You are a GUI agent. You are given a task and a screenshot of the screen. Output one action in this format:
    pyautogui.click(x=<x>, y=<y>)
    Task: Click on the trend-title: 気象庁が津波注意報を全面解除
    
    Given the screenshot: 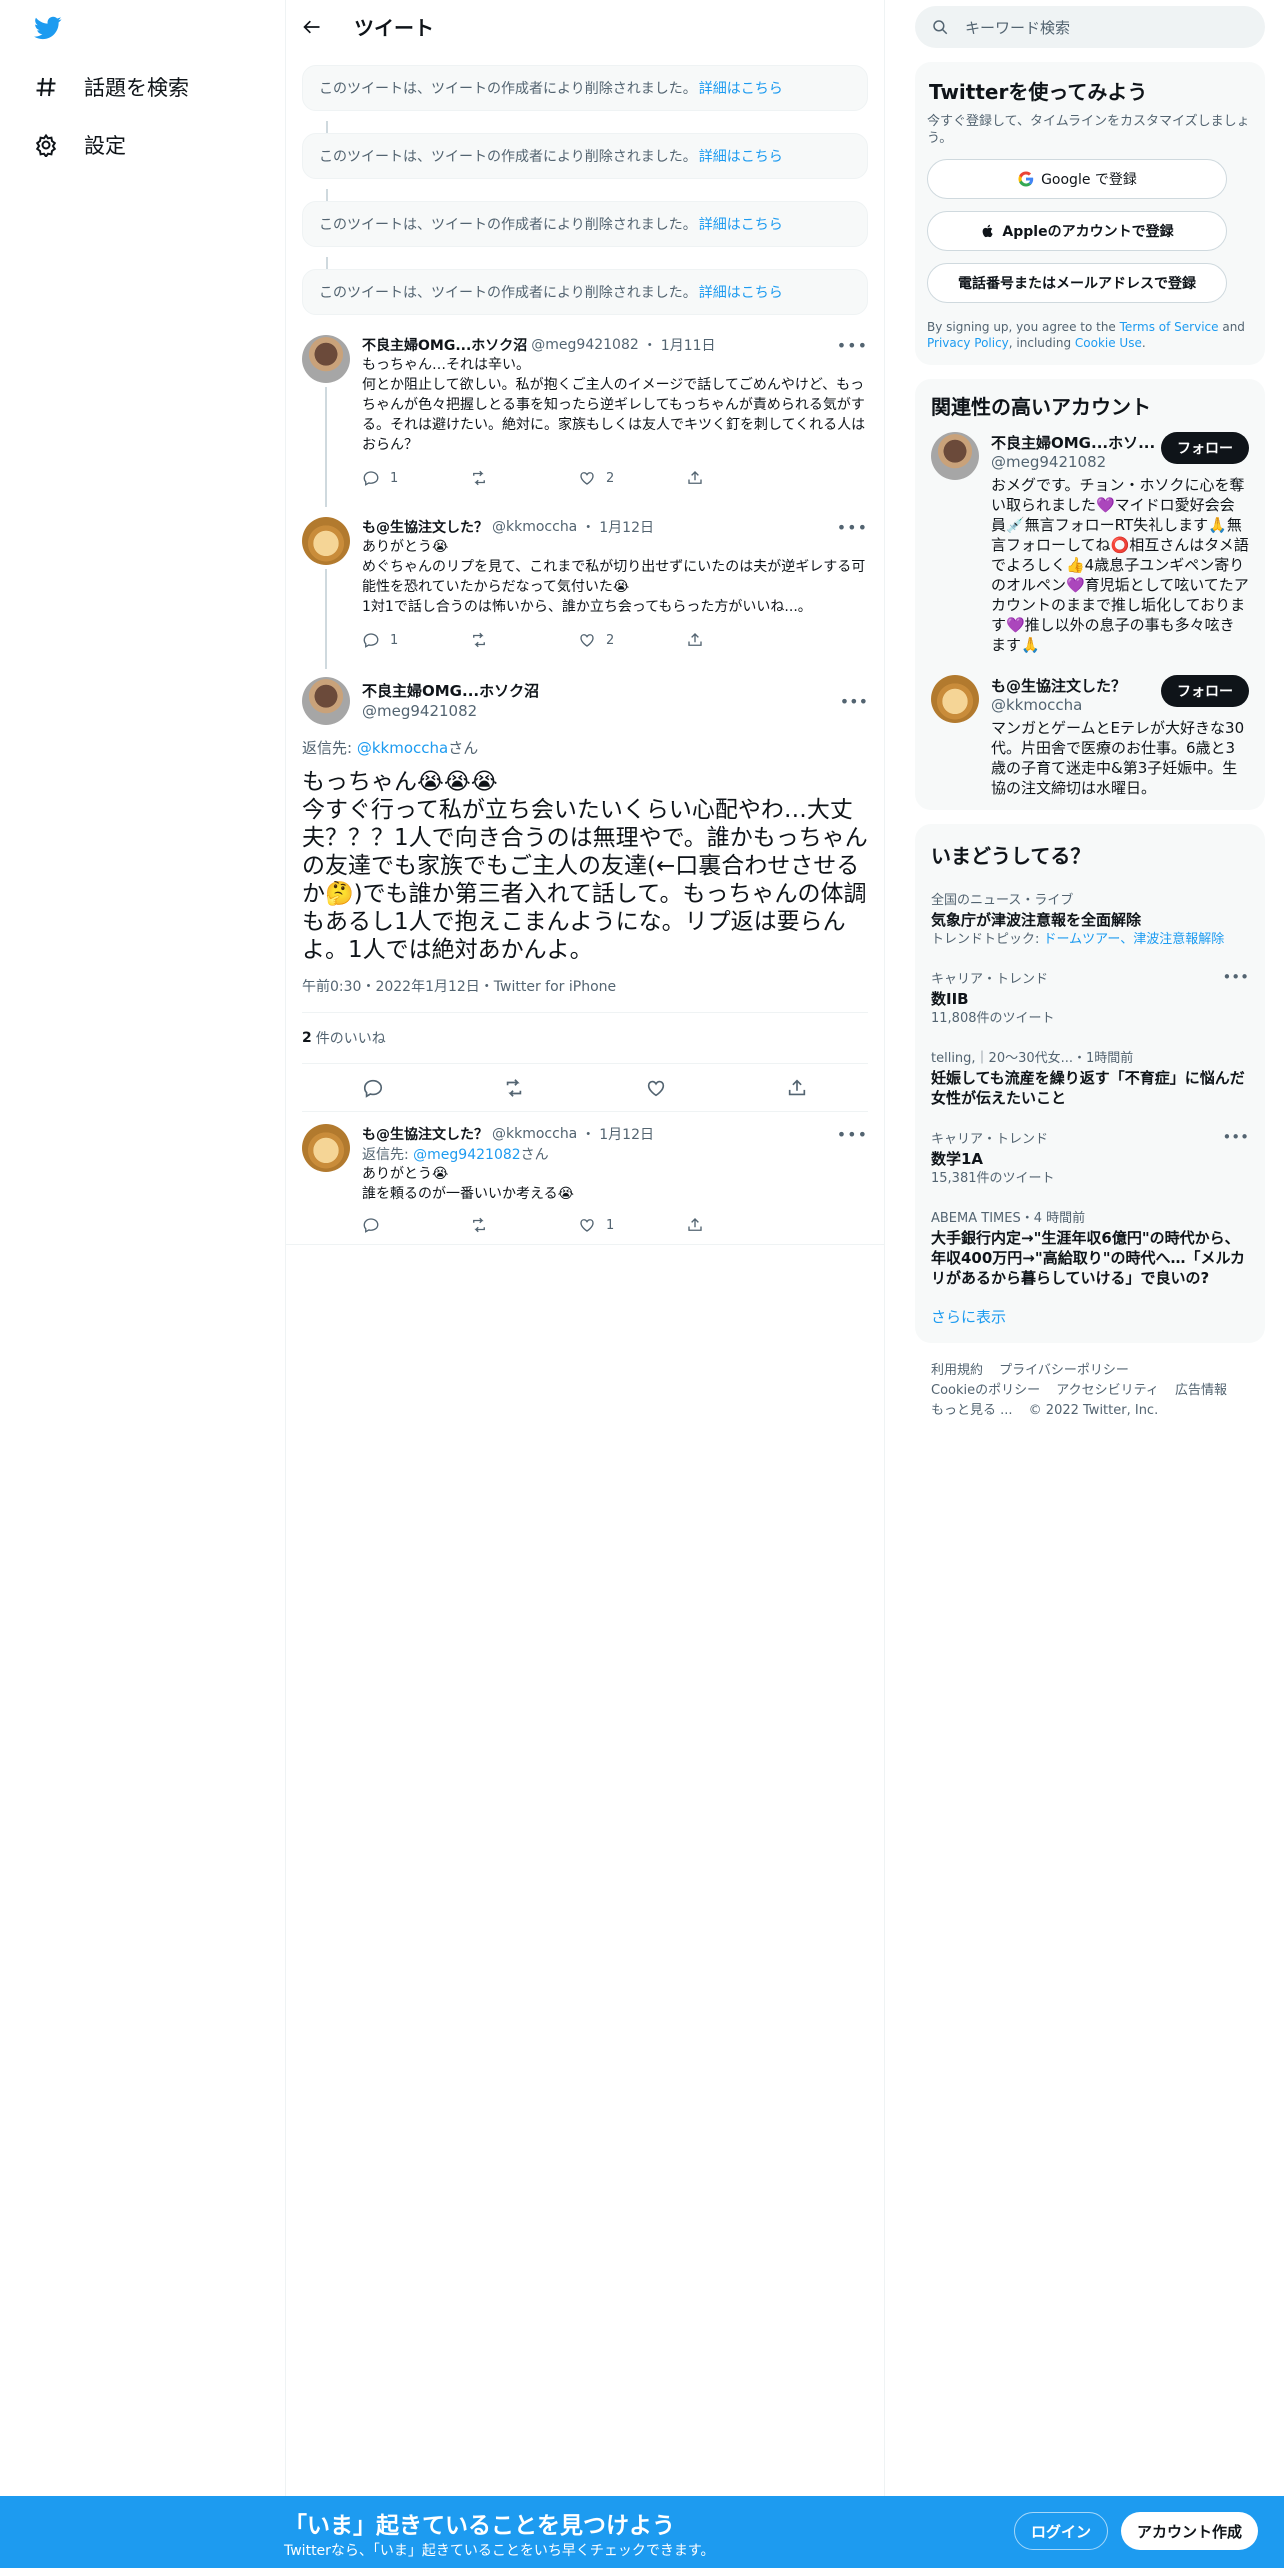 What is the action you would take?
    pyautogui.click(x=1036, y=920)
    